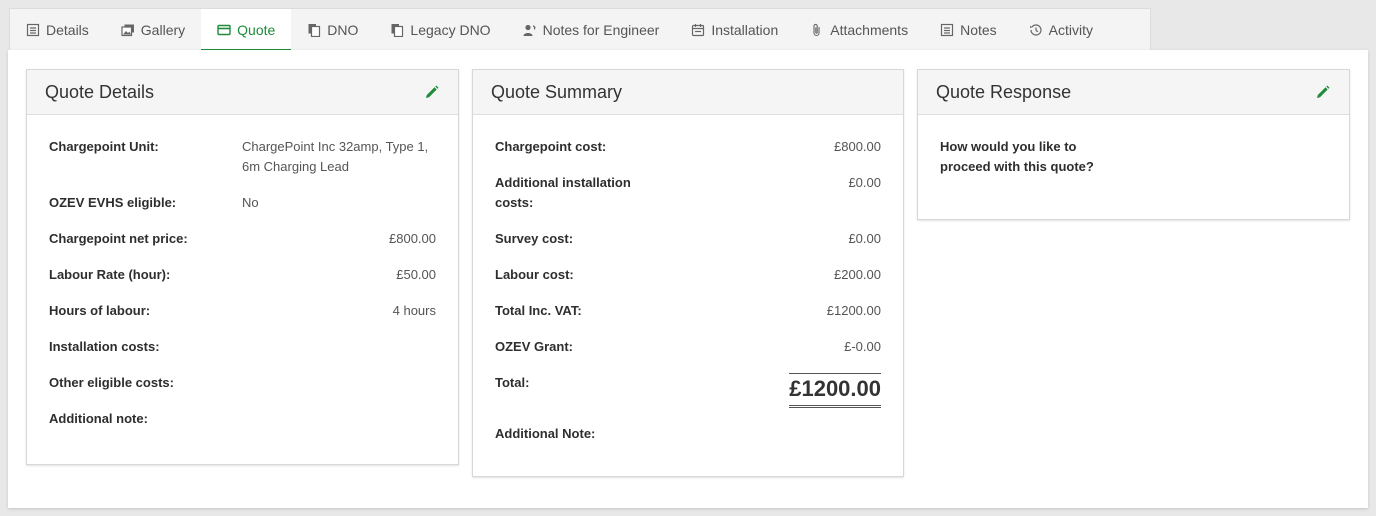 Image resolution: width=1376 pixels, height=516 pixels. What do you see at coordinates (242, 311) in the screenshot?
I see `quote-detail-row: Hours of labour: 4 hours` at bounding box center [242, 311].